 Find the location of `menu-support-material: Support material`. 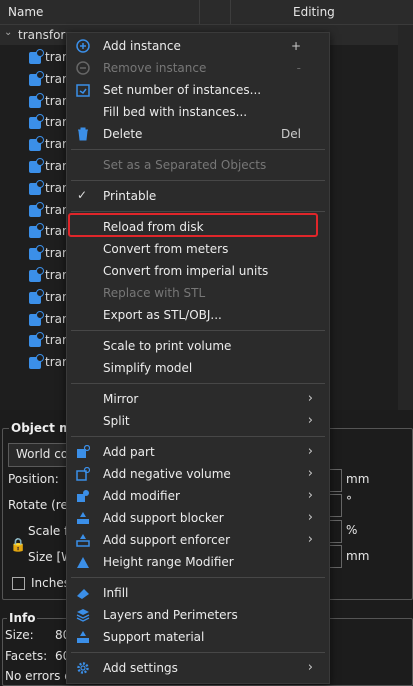

menu-support-material: Support material is located at coordinates (198, 637).